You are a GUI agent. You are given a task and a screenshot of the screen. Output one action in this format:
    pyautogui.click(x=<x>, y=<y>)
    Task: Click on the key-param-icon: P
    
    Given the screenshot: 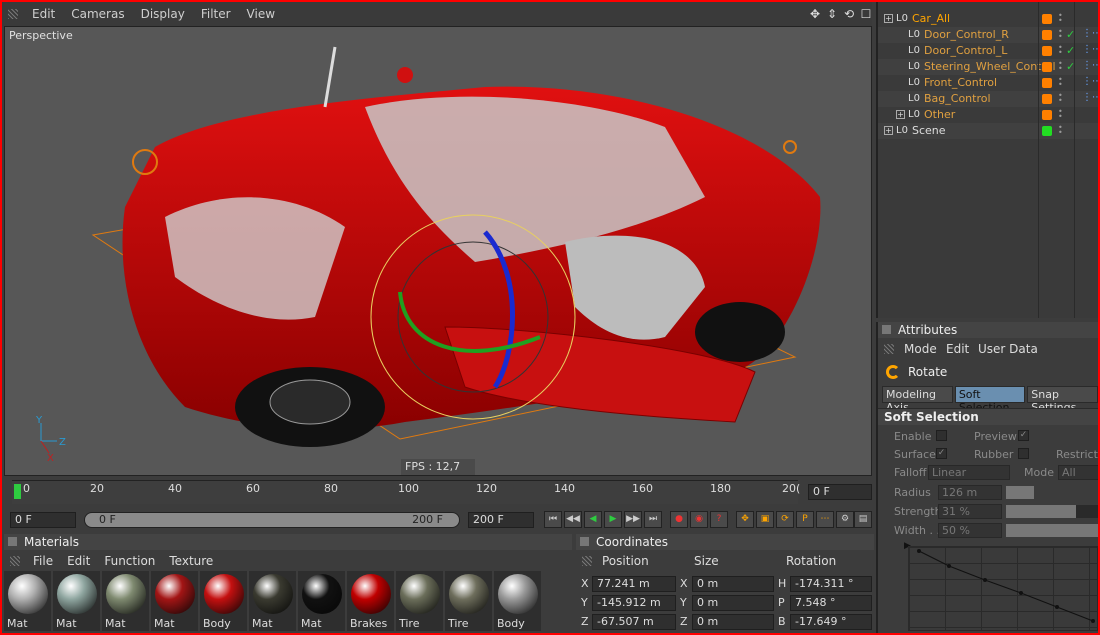 What is the action you would take?
    pyautogui.click(x=805, y=519)
    